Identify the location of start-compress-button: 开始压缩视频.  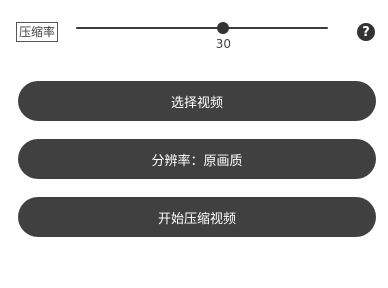
(197, 217).